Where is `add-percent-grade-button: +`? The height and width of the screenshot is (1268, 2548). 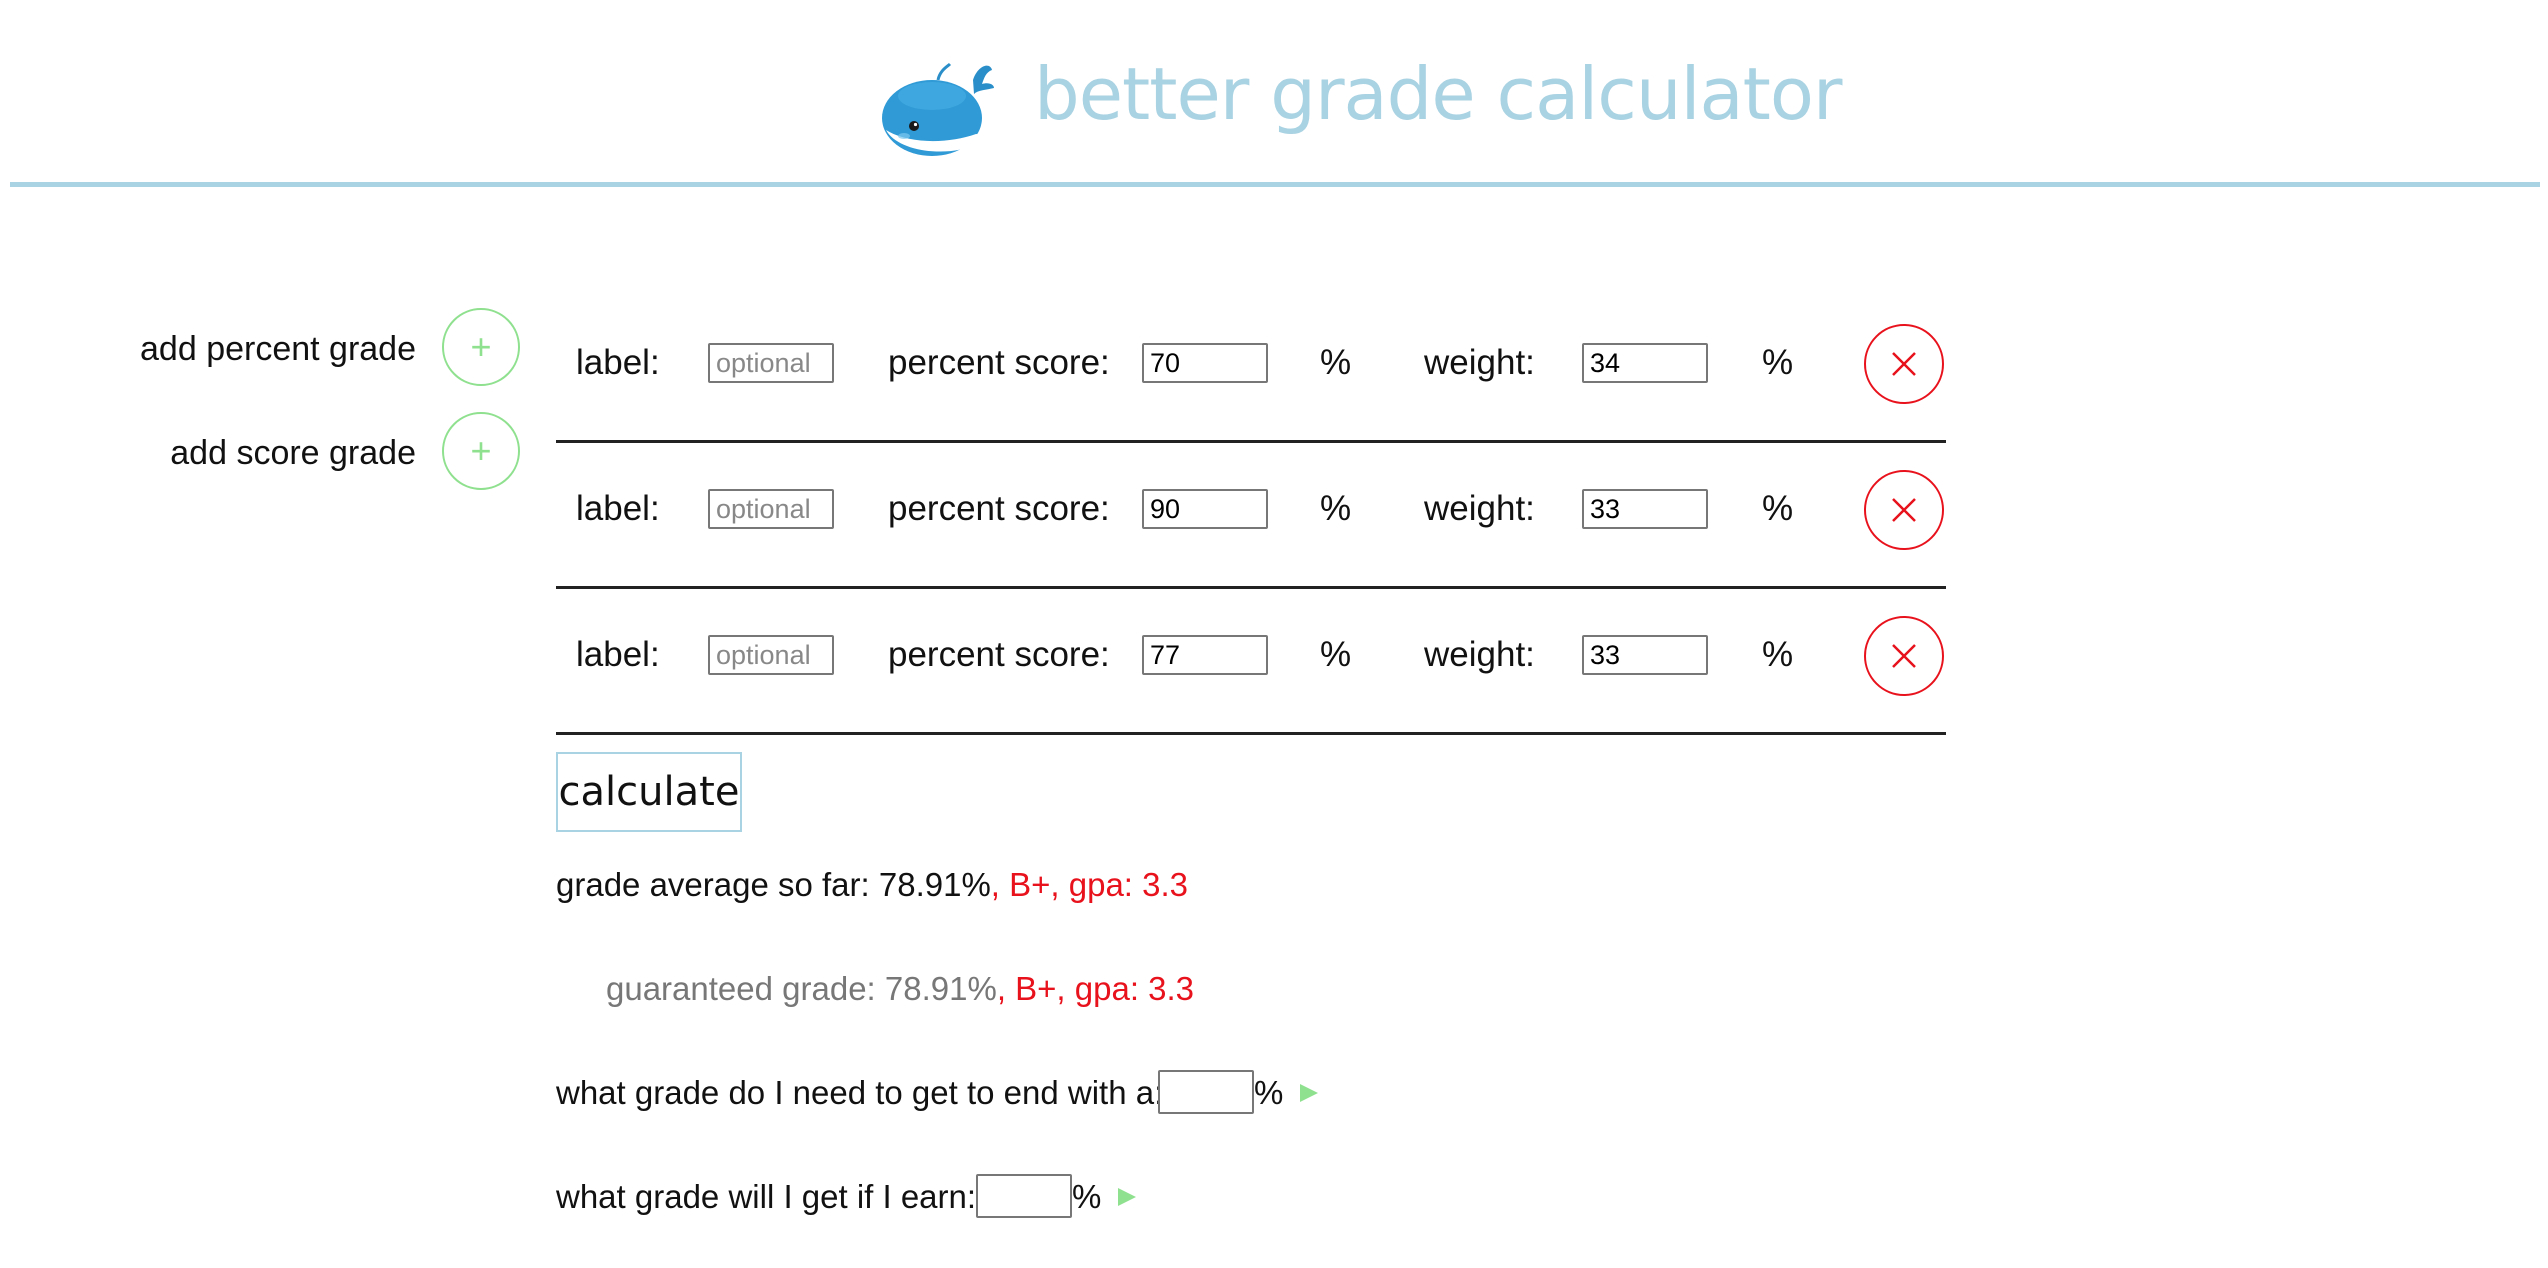
add-percent-grade-button: + is located at coordinates (481, 347).